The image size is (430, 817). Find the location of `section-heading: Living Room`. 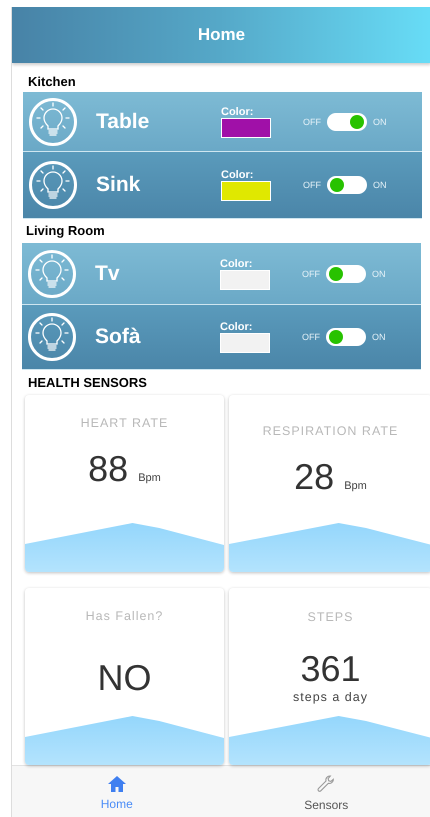

section-heading: Living Room is located at coordinates (65, 230).